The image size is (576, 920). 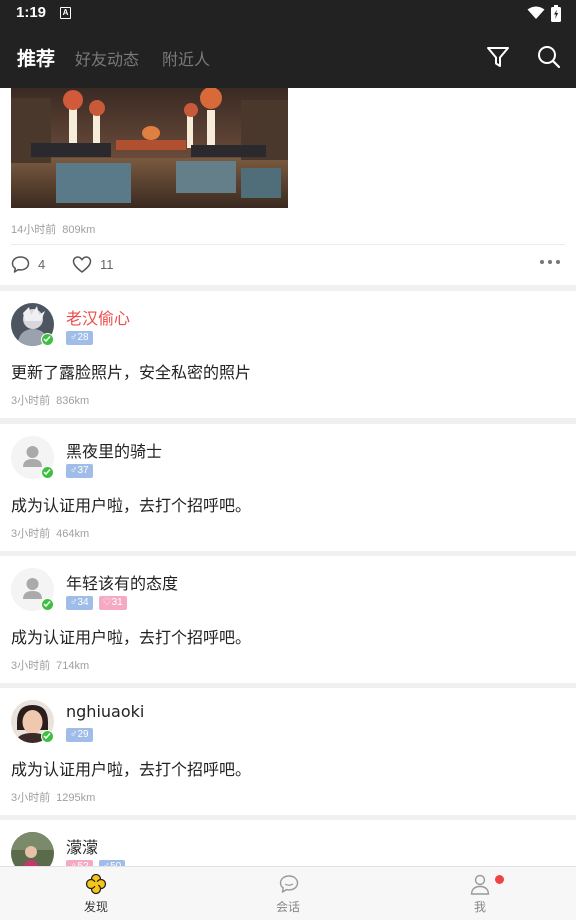 I want to click on age-badge: ♂29, so click(x=79, y=735).